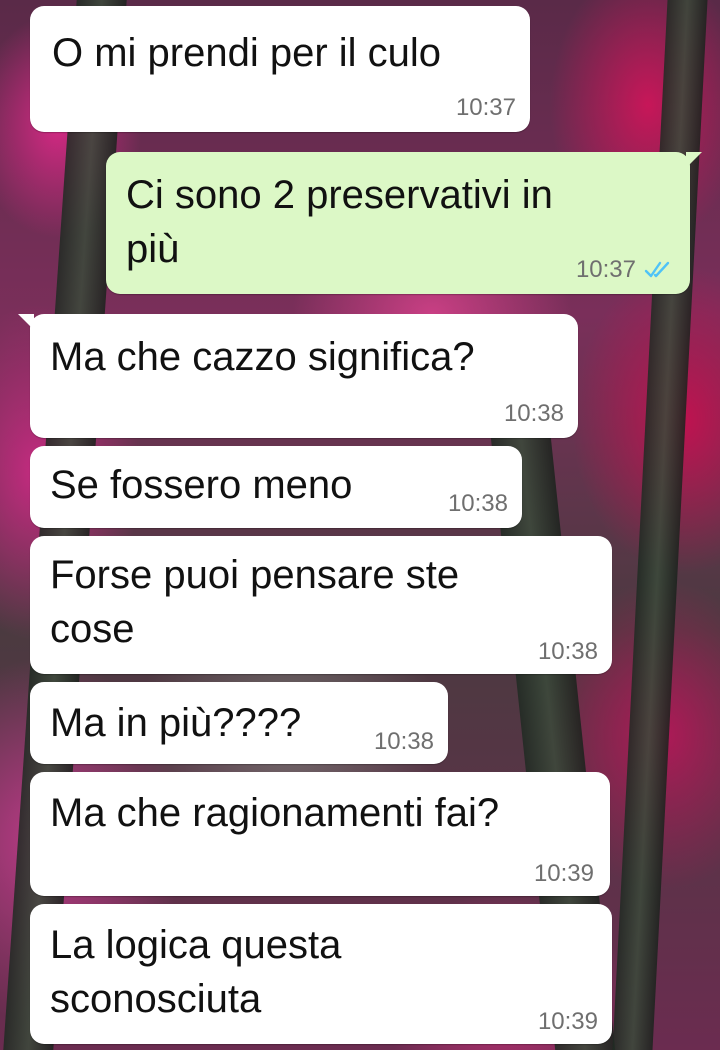 This screenshot has height=1050, width=720. I want to click on message-bubble-incoming: Se fossero meno 10:38, so click(276, 487).